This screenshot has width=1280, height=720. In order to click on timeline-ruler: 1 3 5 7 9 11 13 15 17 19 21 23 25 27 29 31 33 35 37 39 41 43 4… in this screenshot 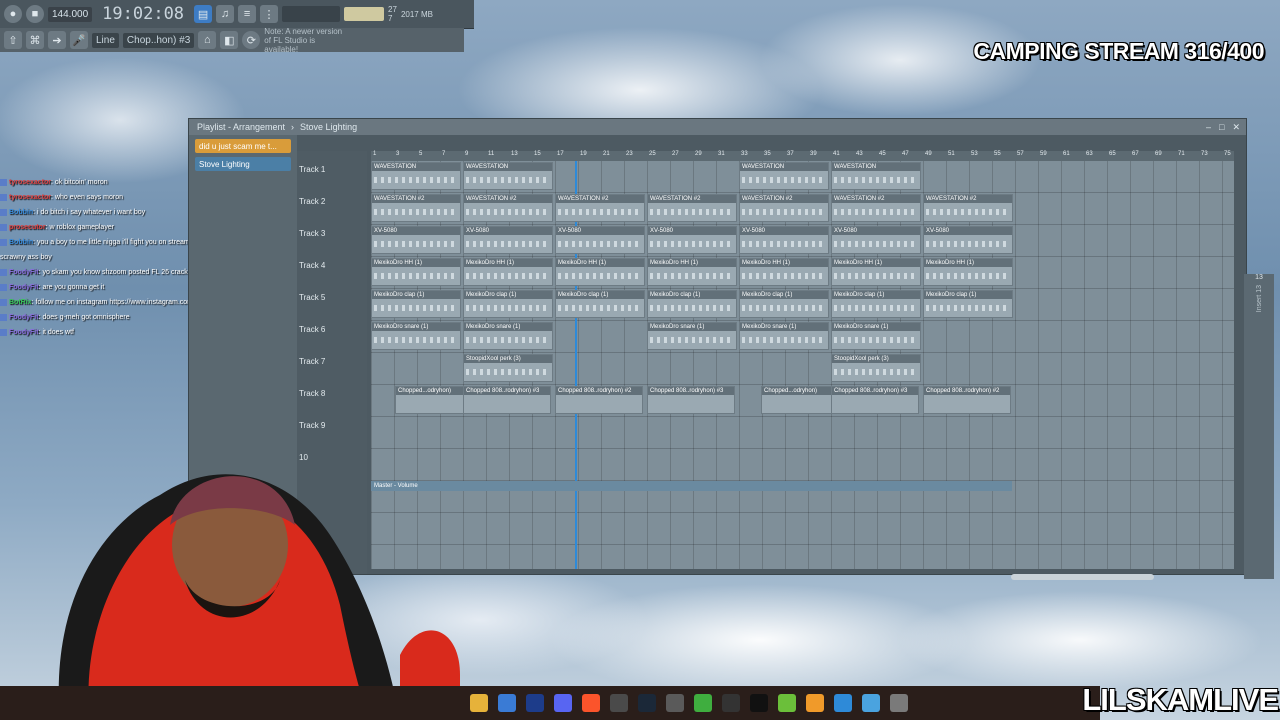, I will do `click(802, 156)`.